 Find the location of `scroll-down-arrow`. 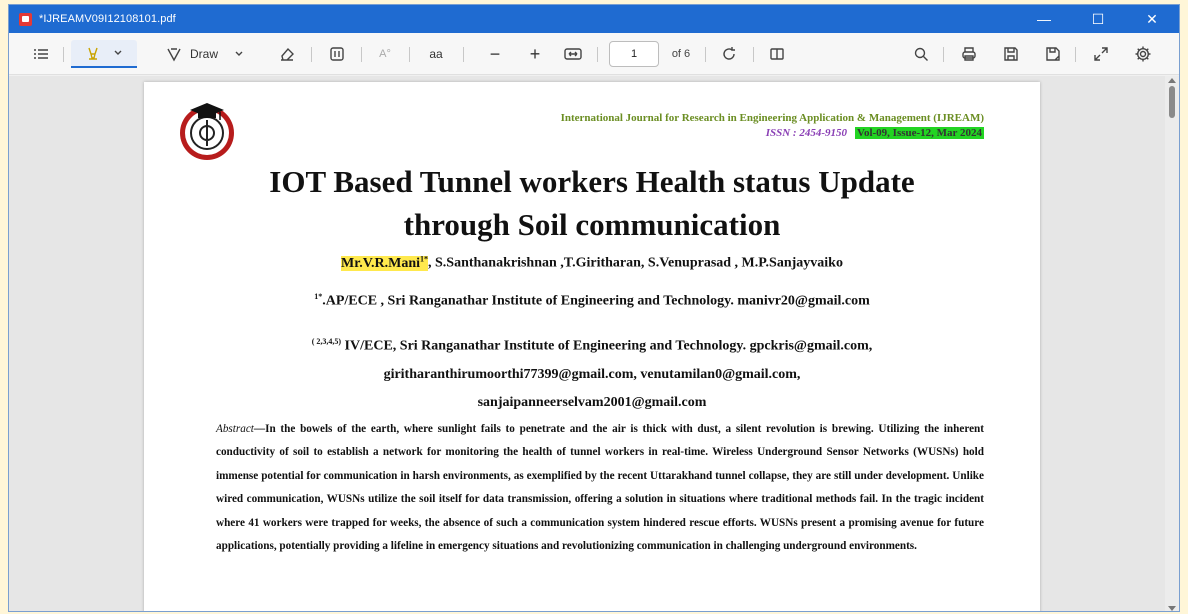

scroll-down-arrow is located at coordinates (1172, 608).